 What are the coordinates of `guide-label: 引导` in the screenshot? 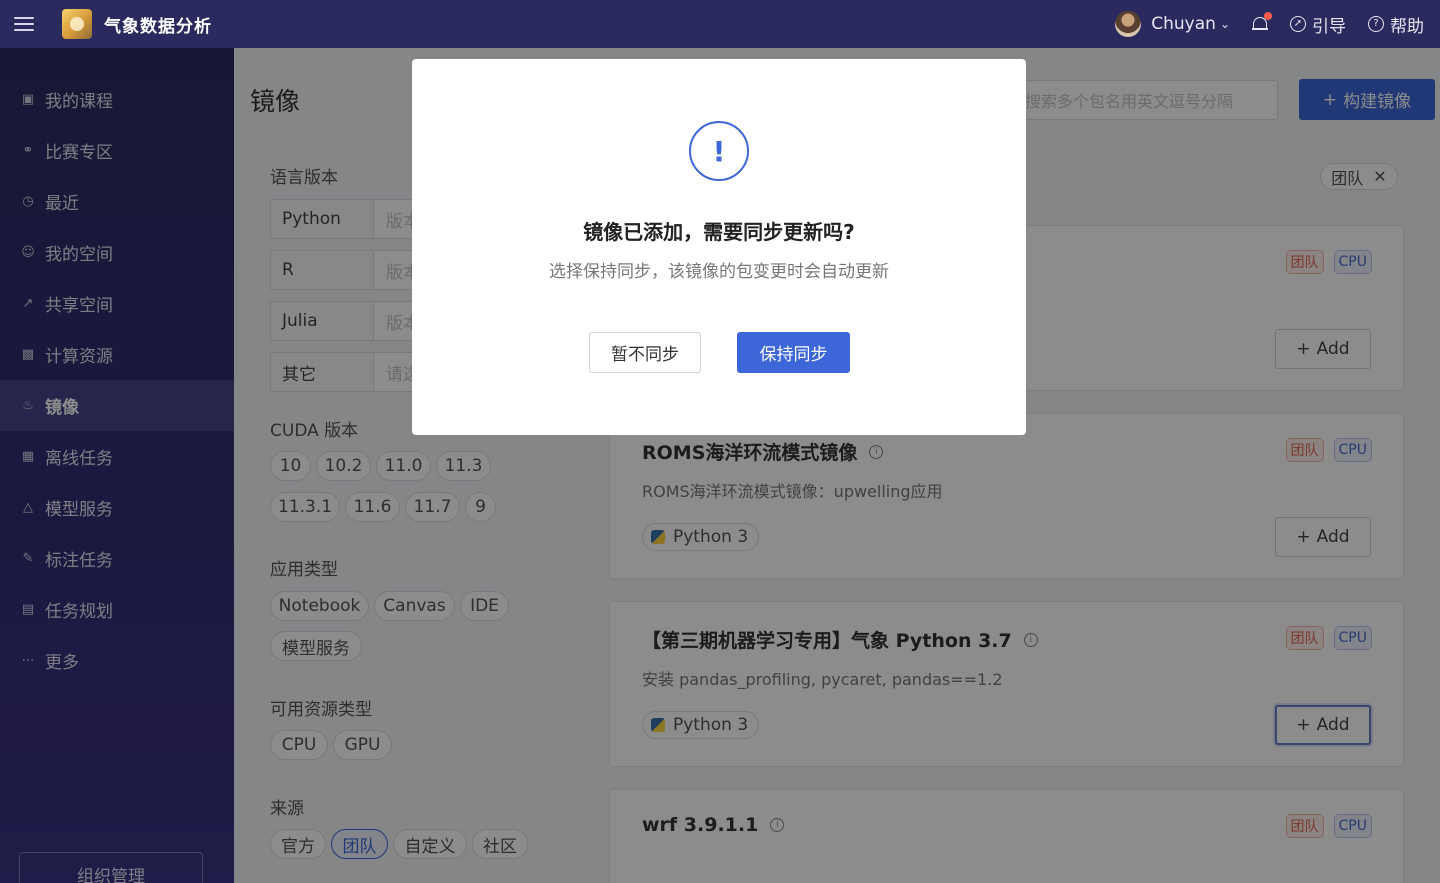 It's located at (1329, 26).